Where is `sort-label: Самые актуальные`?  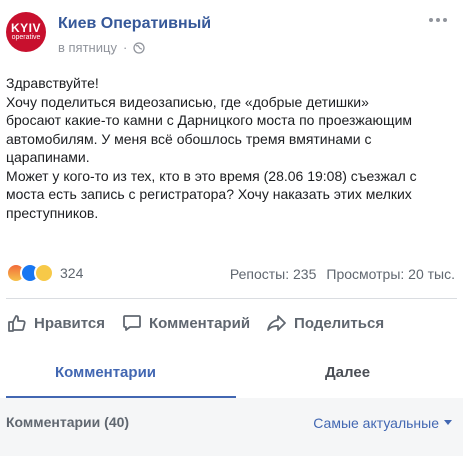 sort-label: Самые актуальные is located at coordinates (376, 423).